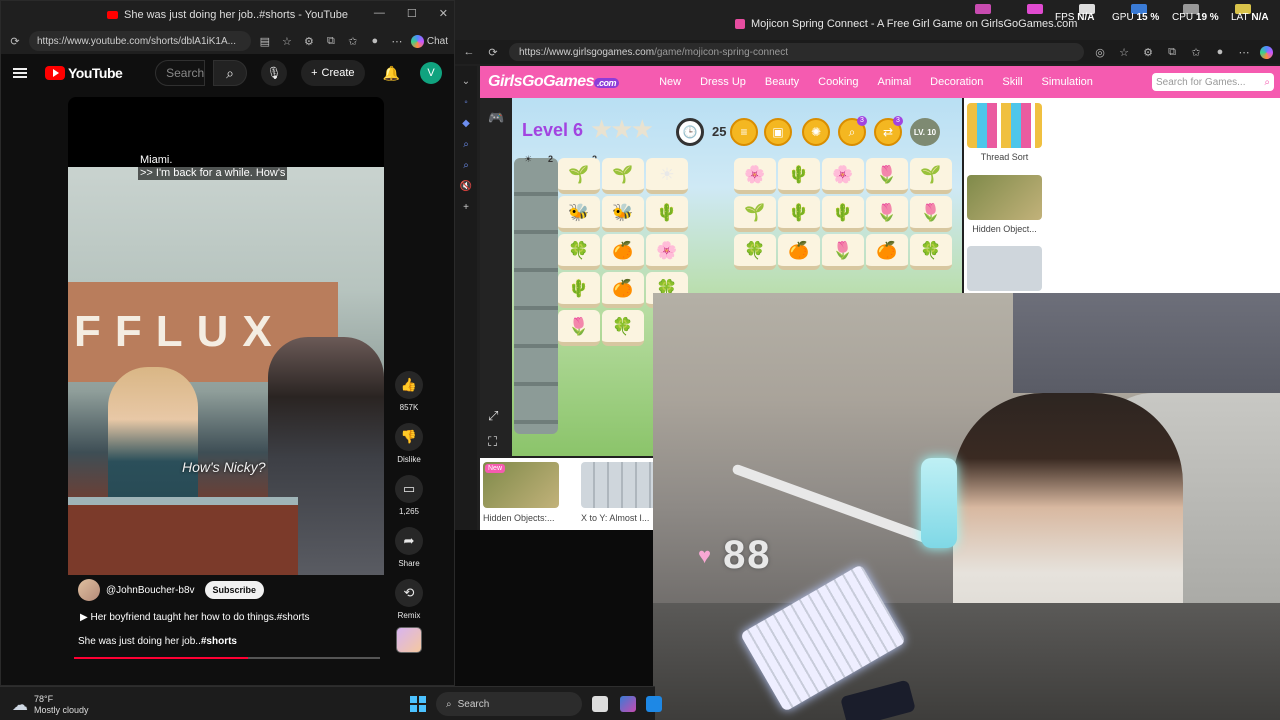  What do you see at coordinates (409, 443) in the screenshot?
I see `dislike-button: 👎 Dislike` at bounding box center [409, 443].